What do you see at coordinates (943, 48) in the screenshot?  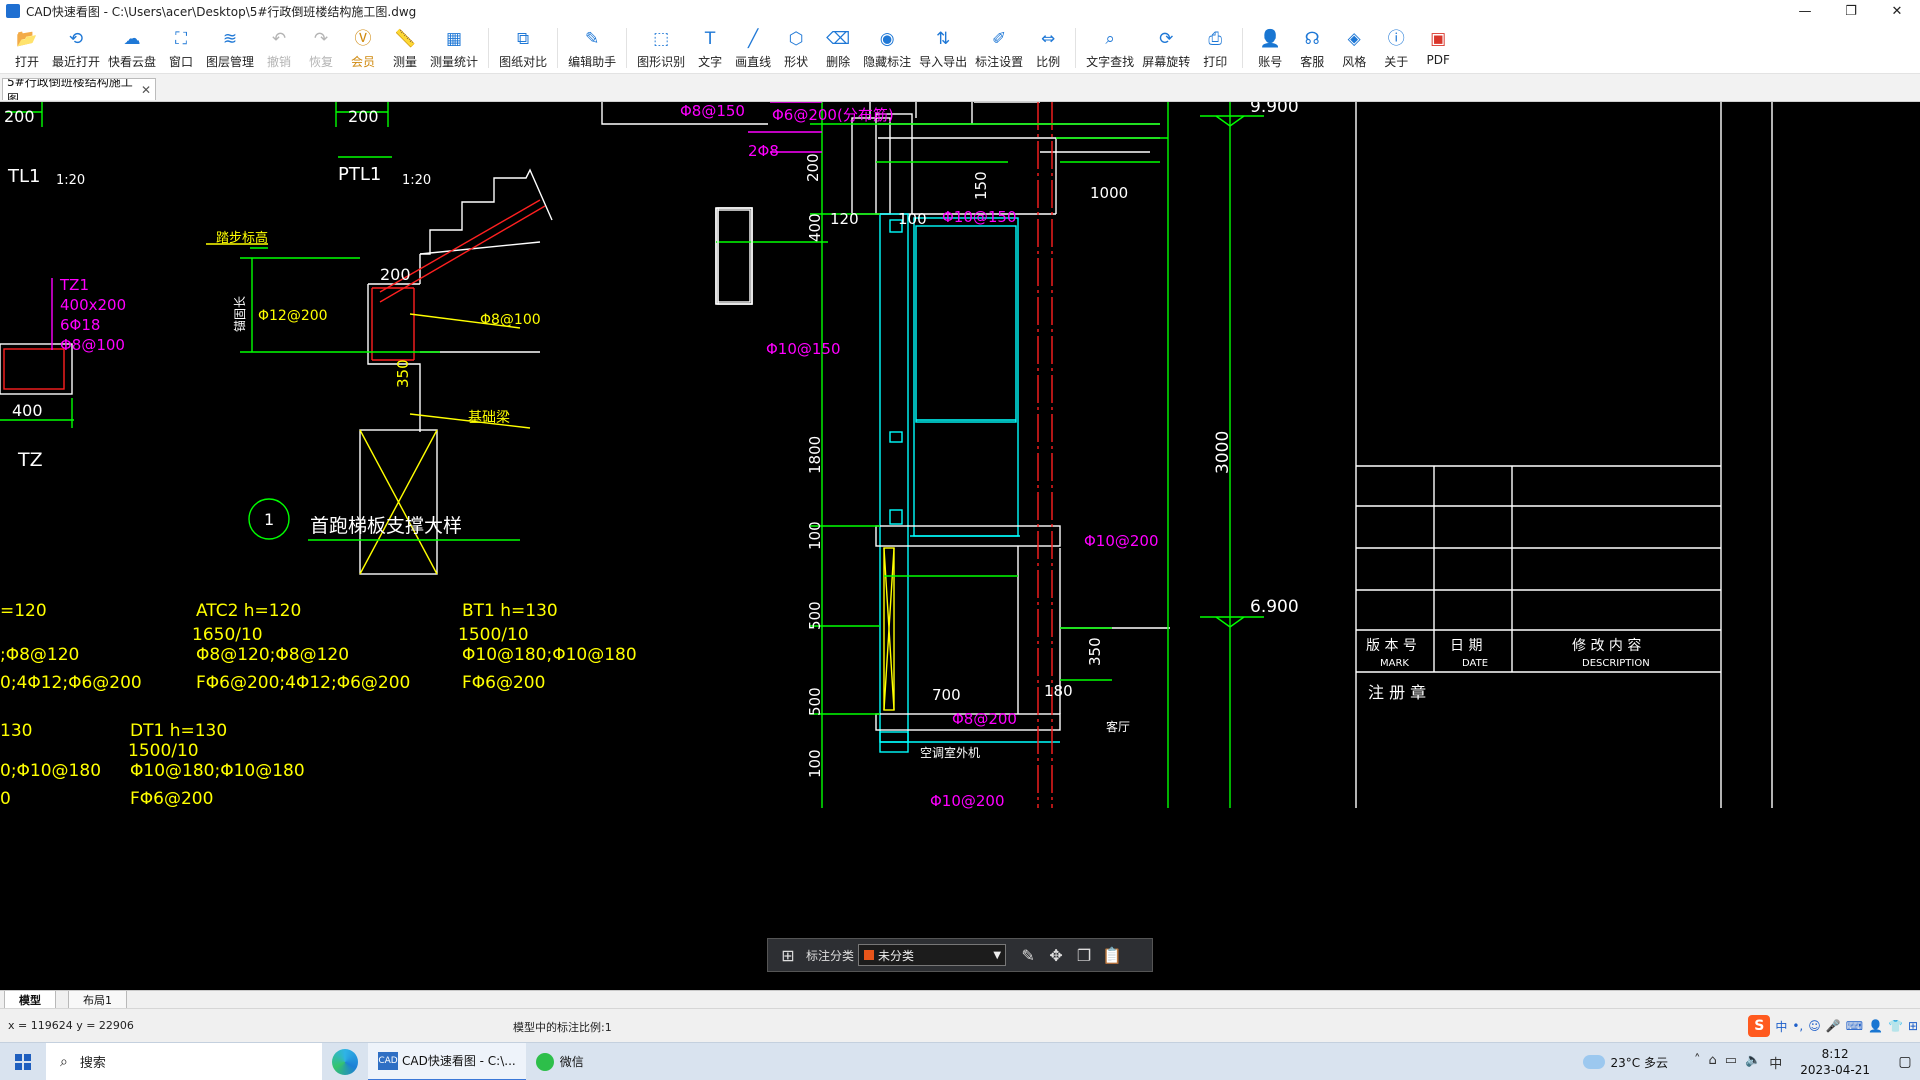 I see `toolbar-button-import-export: ⇅ 导入导出` at bounding box center [943, 48].